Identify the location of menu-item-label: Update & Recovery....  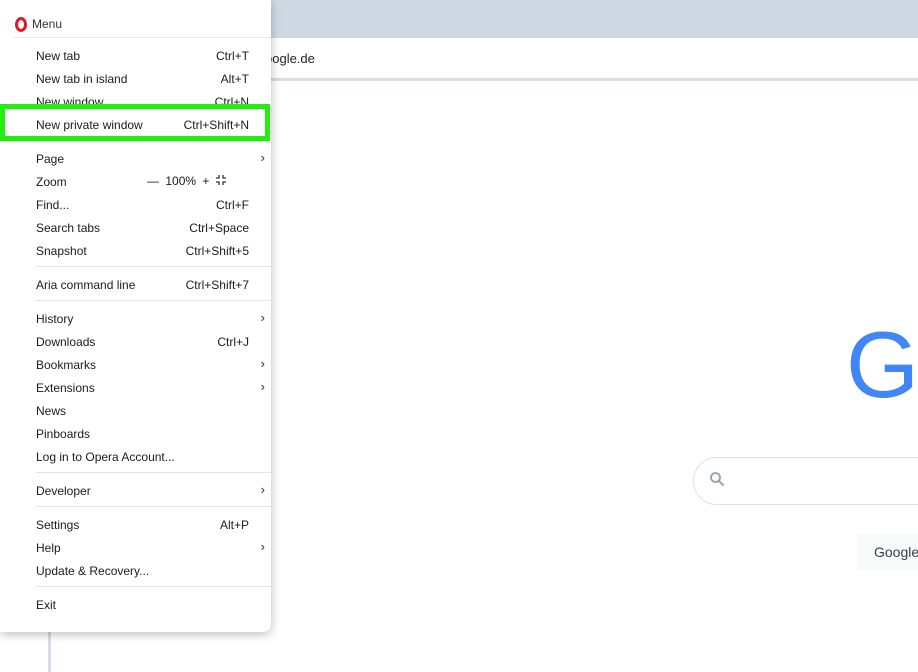
(93, 571).